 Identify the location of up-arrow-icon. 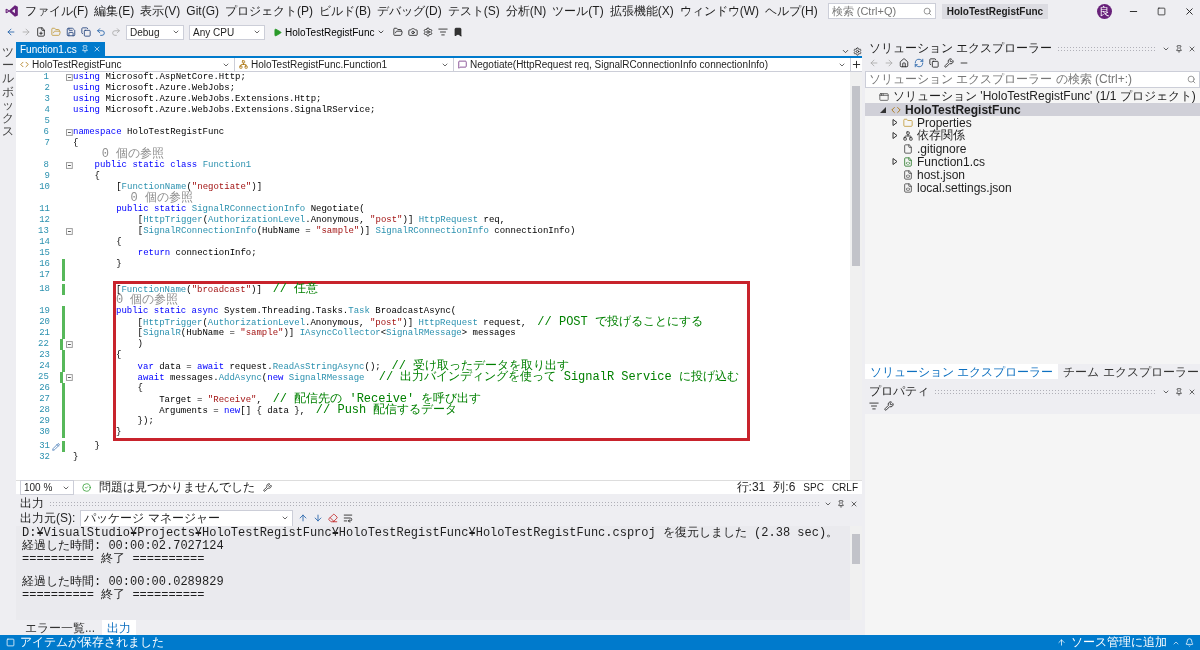
(1061, 642).